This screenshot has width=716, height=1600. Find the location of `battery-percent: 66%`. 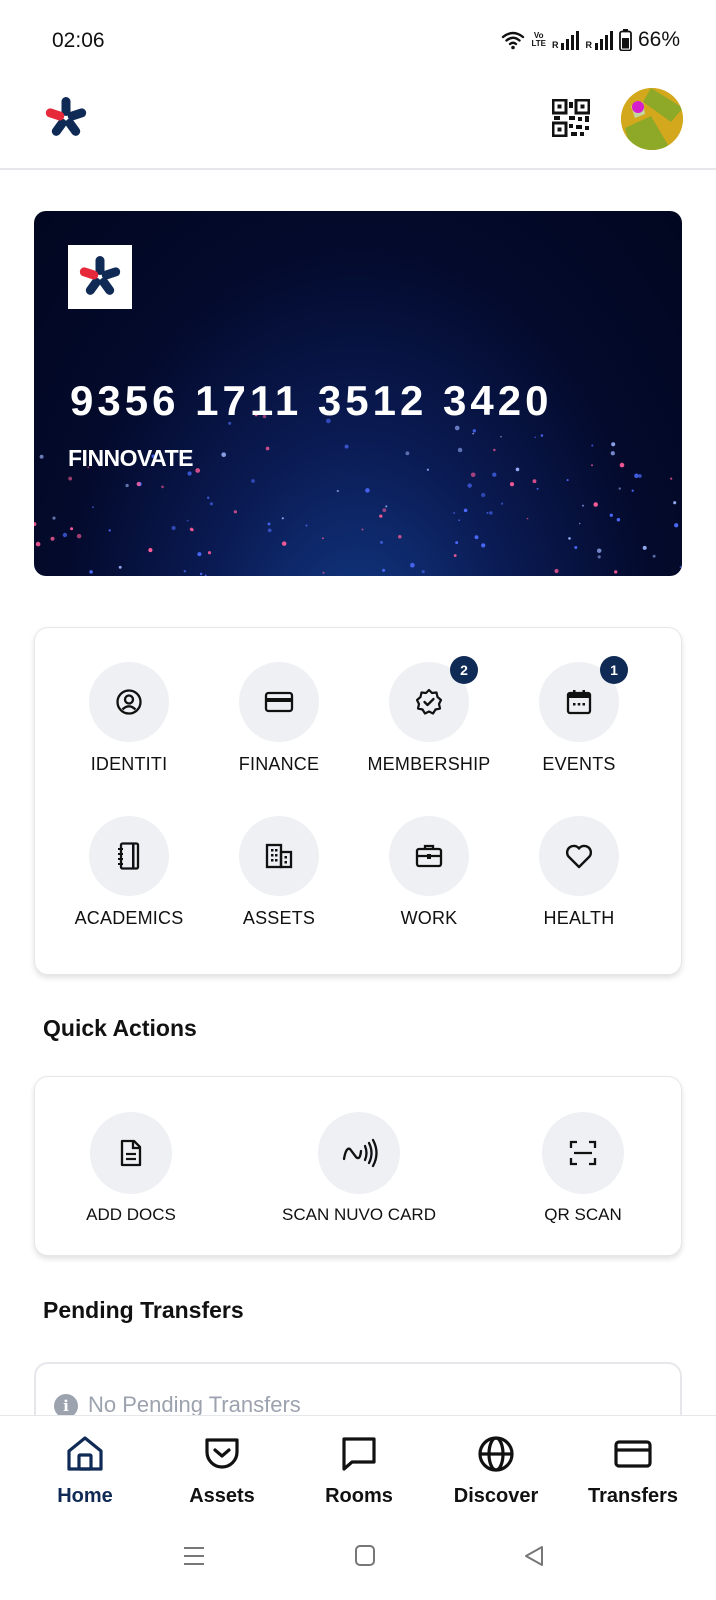

battery-percent: 66% is located at coordinates (658, 39).